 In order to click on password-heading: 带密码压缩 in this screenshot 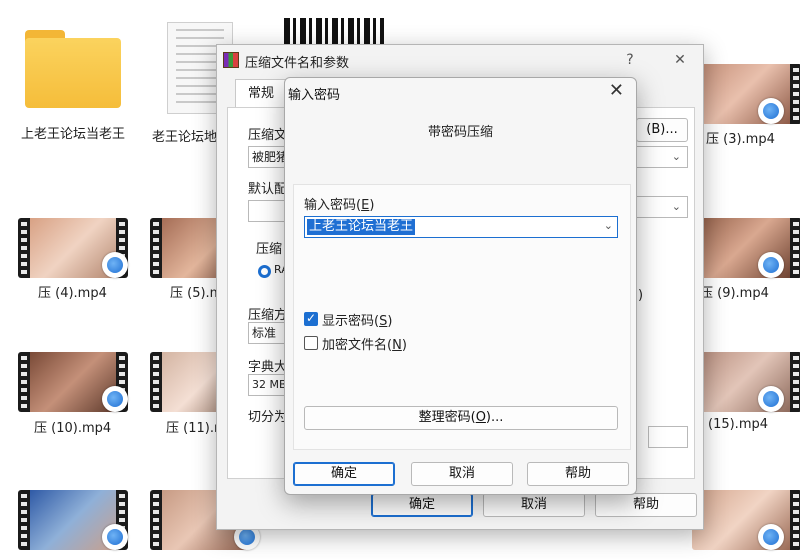, I will do `click(460, 132)`.